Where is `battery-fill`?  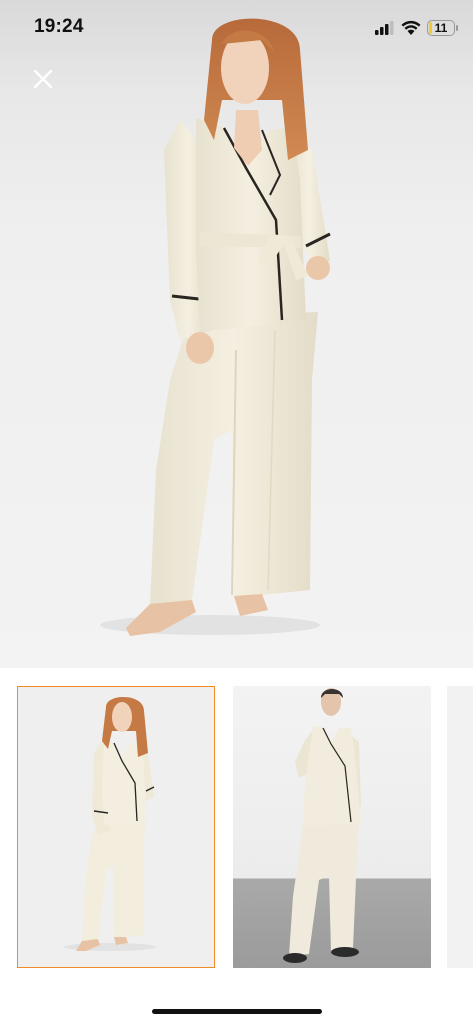 battery-fill is located at coordinates (430, 28).